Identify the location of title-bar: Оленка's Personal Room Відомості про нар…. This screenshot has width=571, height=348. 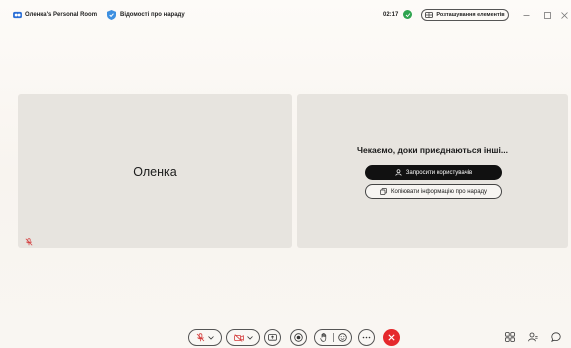
(285, 15).